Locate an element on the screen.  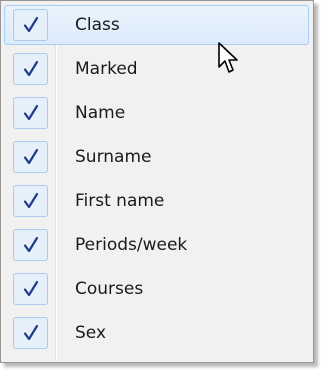
menu-item-name: Name is located at coordinates (156, 113).